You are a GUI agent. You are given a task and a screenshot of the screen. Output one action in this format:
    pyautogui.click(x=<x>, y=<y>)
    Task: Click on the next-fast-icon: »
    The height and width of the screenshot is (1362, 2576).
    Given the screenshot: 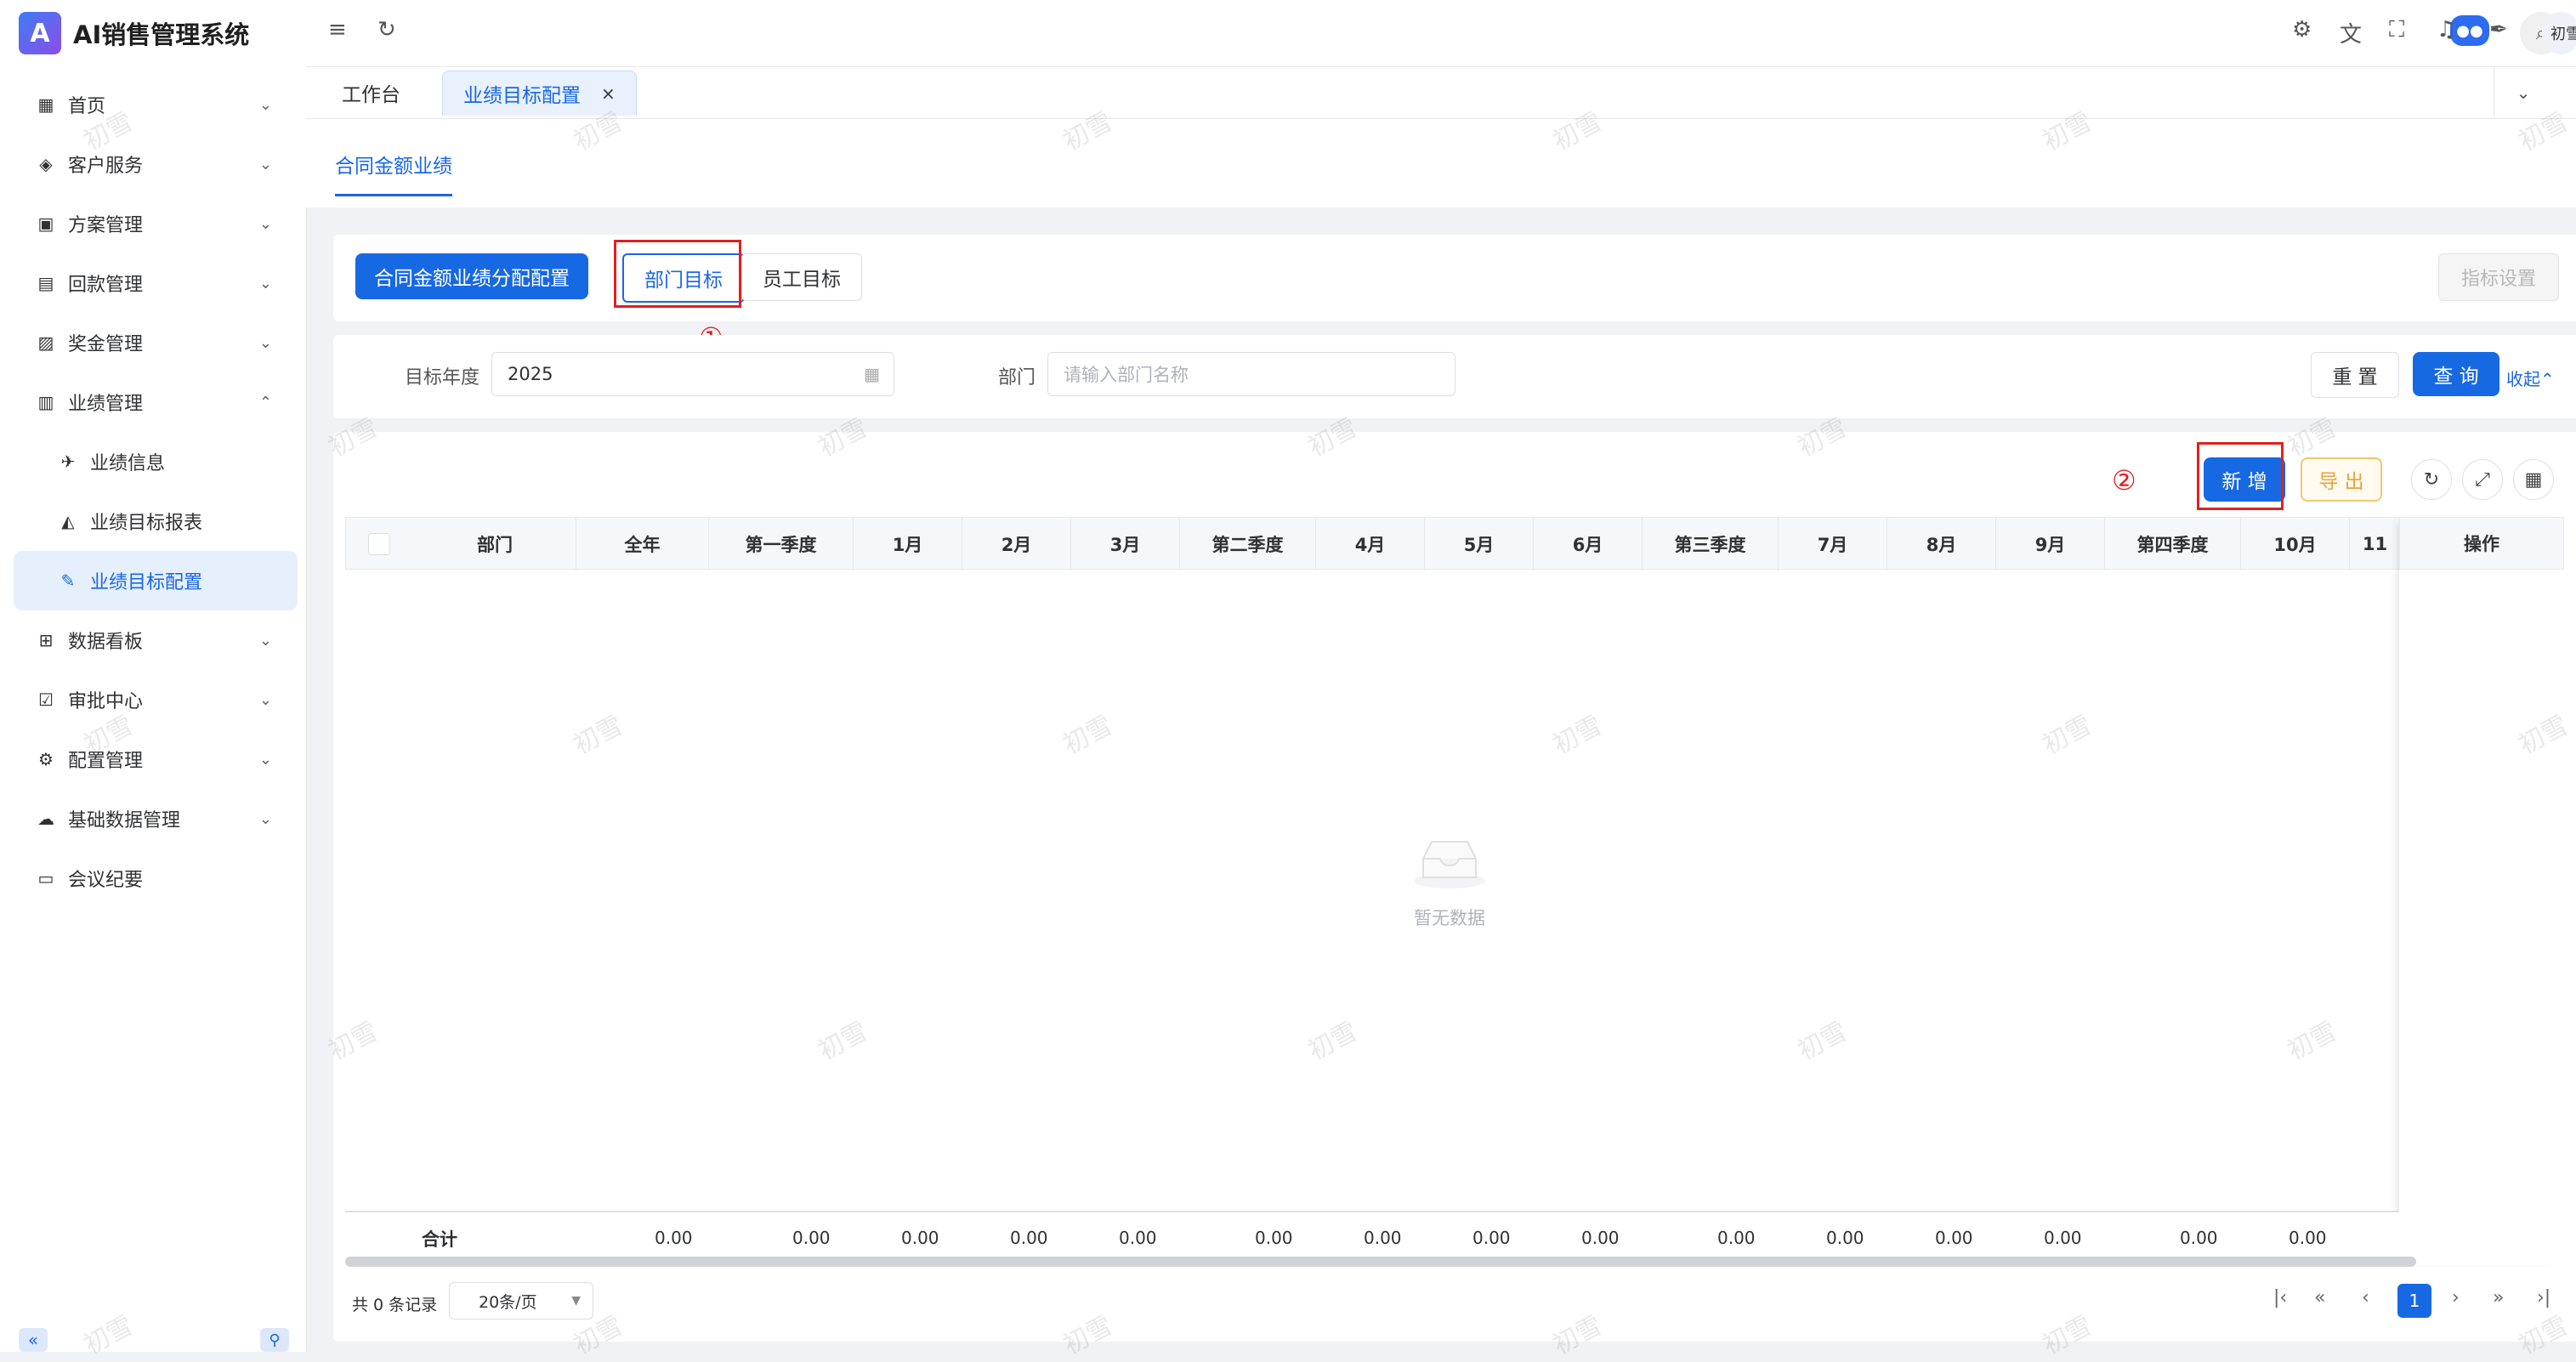 What is the action you would take?
    pyautogui.click(x=2499, y=1297)
    